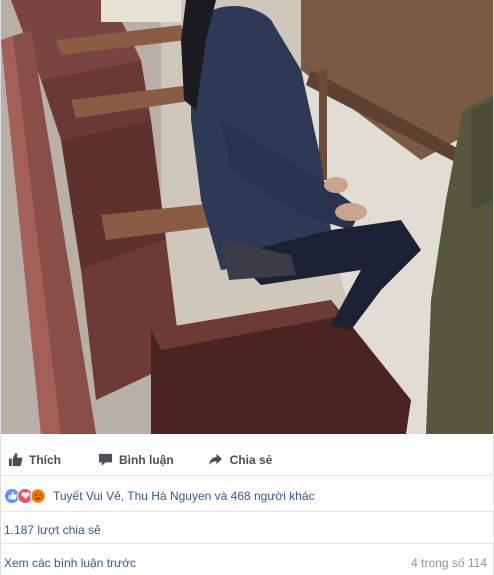 The image size is (494, 575). Describe the element at coordinates (146, 459) in the screenshot. I see `comment-label: Bình luận` at that location.